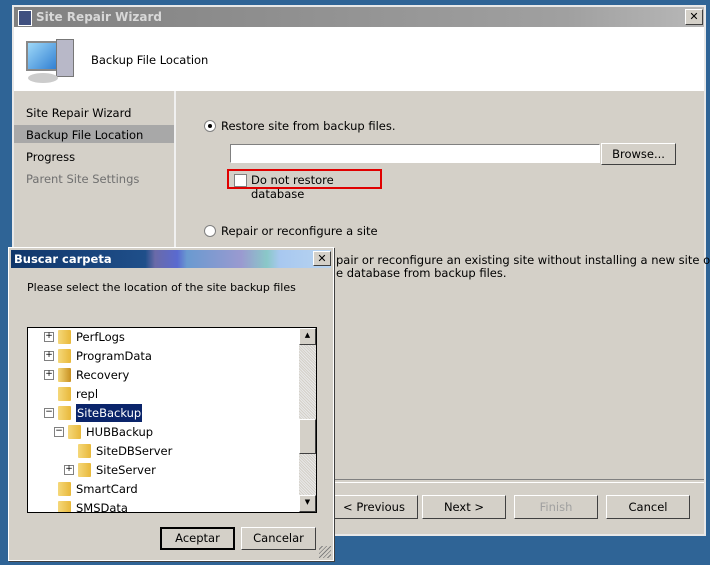 This screenshot has height=565, width=710. I want to click on next-button: Next >, so click(464, 507).